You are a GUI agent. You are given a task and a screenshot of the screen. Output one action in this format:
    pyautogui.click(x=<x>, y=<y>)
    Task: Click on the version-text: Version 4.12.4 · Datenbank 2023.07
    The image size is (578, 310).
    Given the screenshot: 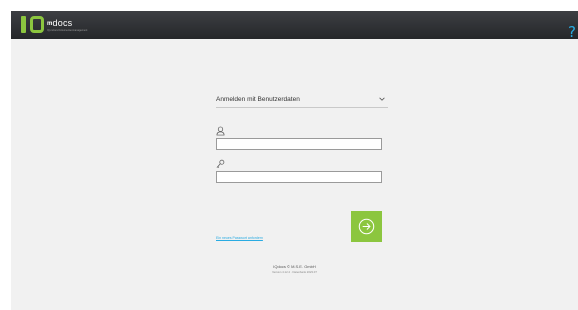 What is the action you would take?
    pyautogui.click(x=294, y=272)
    